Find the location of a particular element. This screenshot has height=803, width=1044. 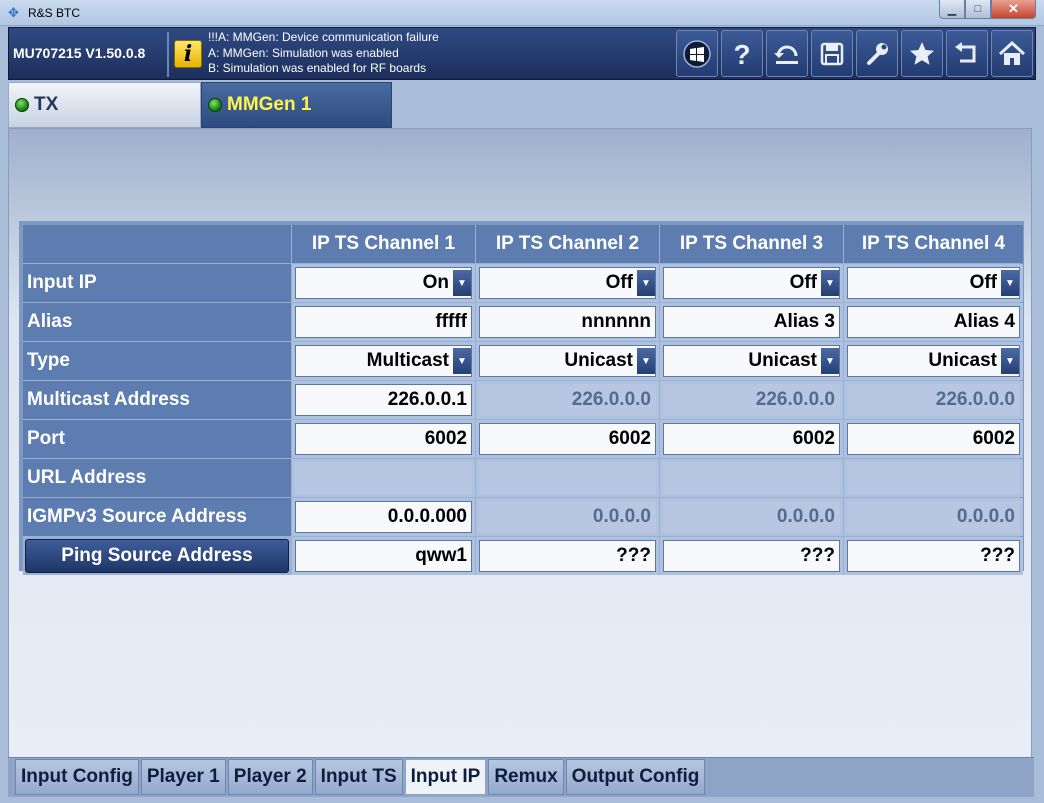

info-icon: i is located at coordinates (188, 54).